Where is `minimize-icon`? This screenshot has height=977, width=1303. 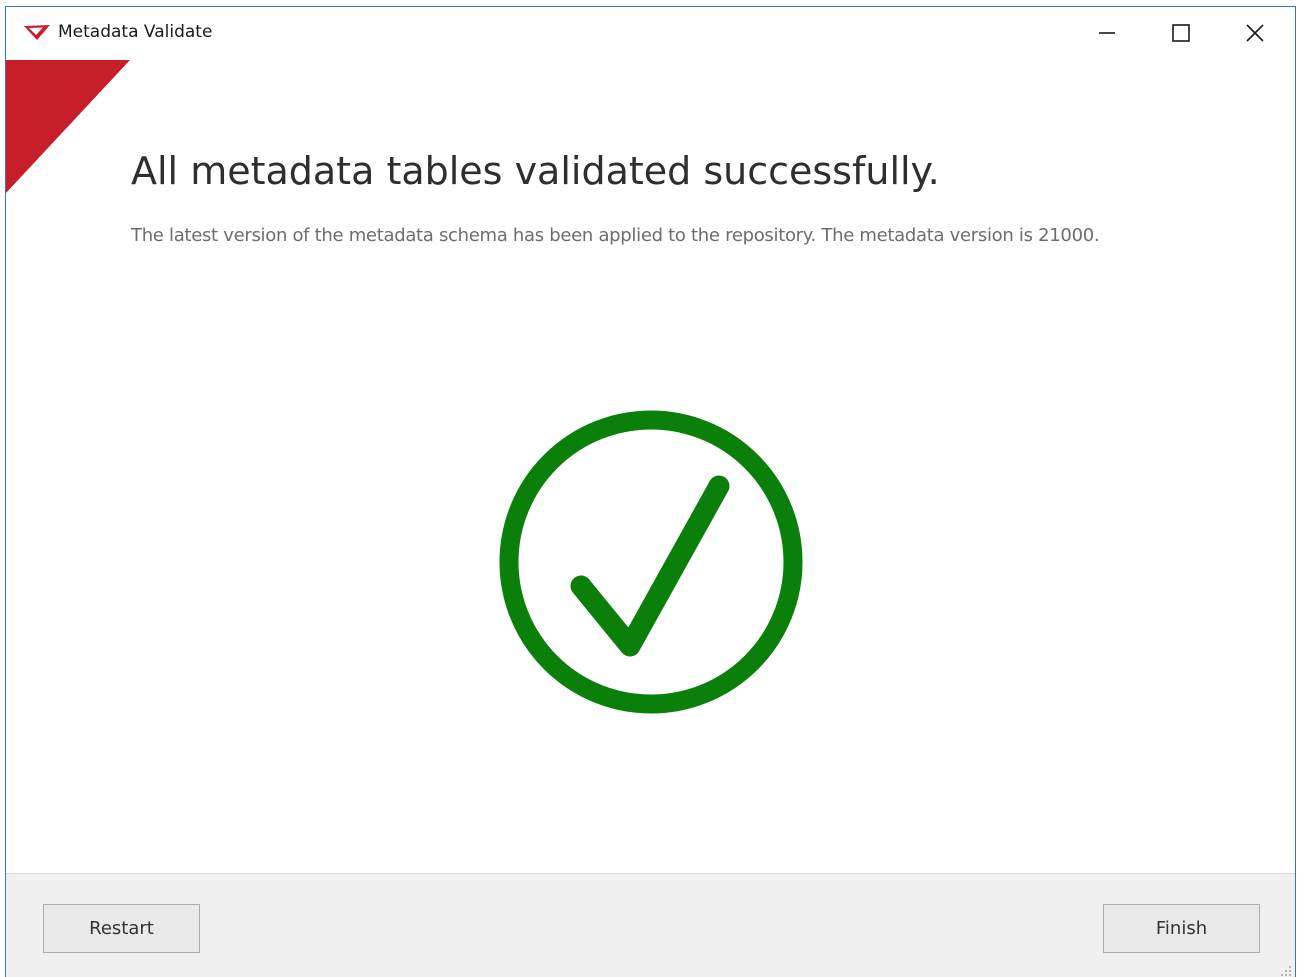 minimize-icon is located at coordinates (1107, 33).